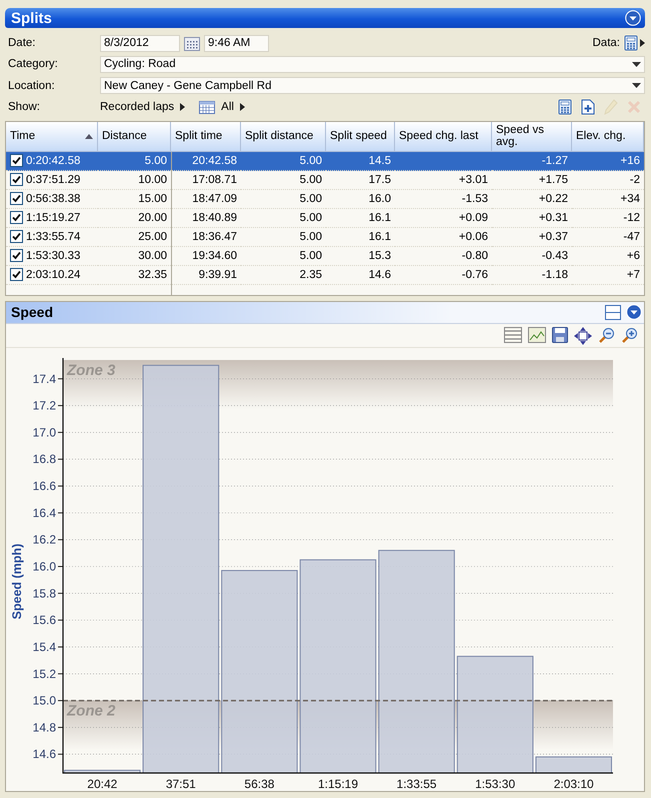  Describe the element at coordinates (17, 582) in the screenshot. I see `y-axis-title: Speed (mph)` at that location.